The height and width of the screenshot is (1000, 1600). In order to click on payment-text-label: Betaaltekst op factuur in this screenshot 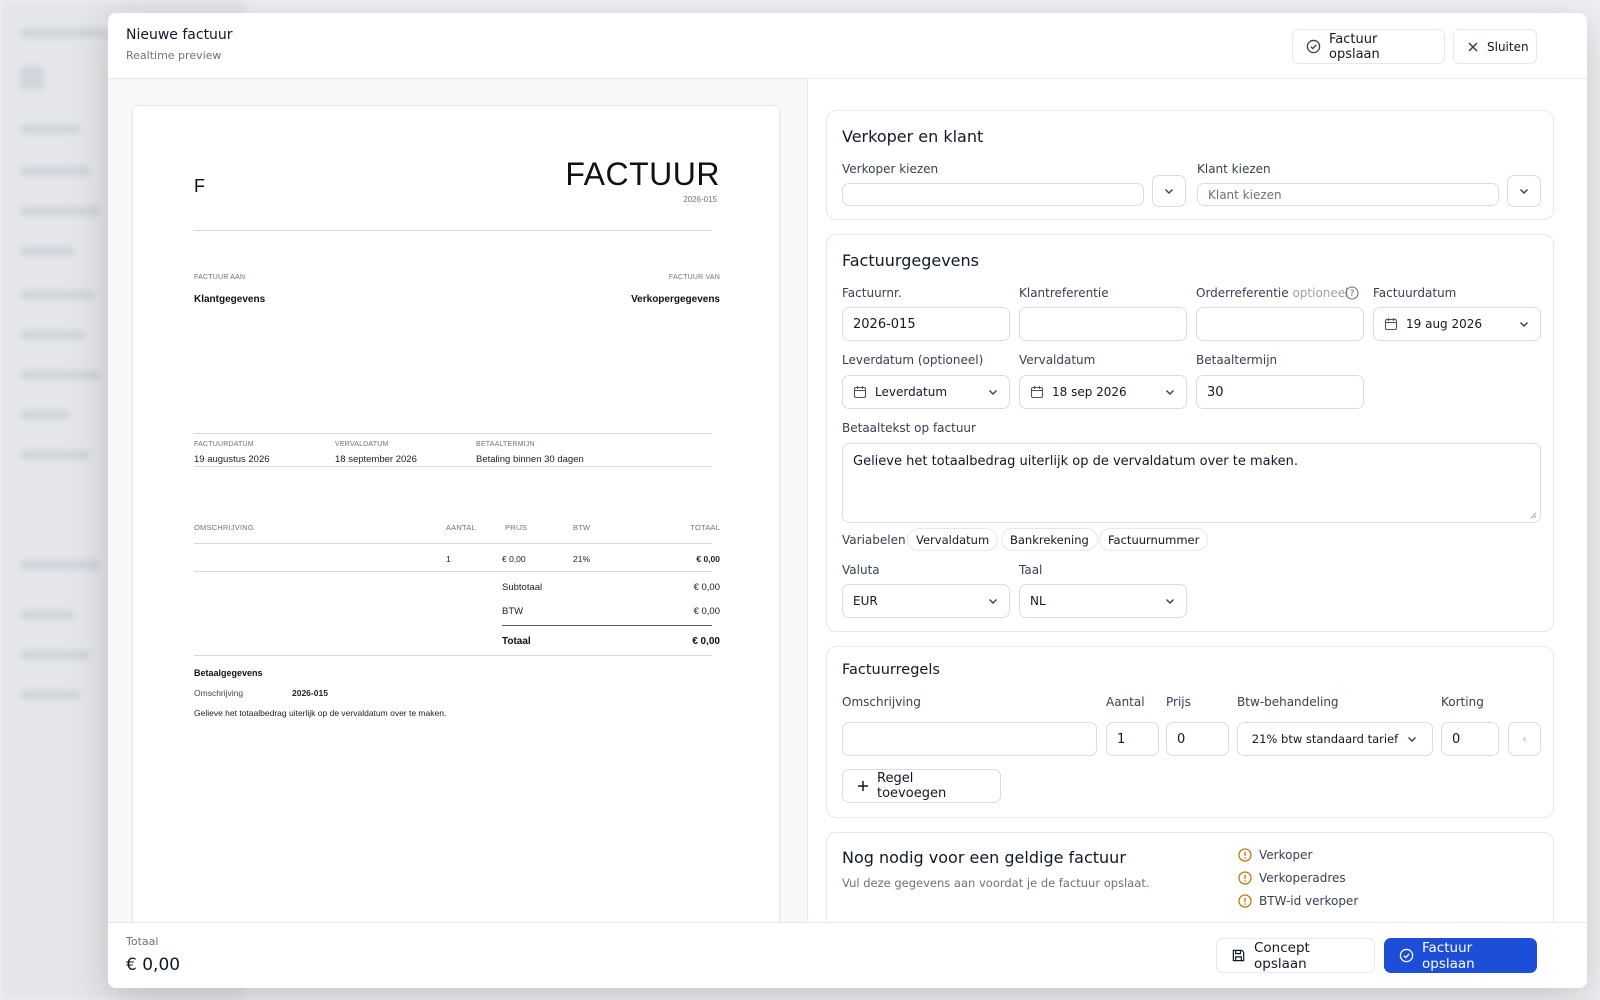, I will do `click(909, 428)`.